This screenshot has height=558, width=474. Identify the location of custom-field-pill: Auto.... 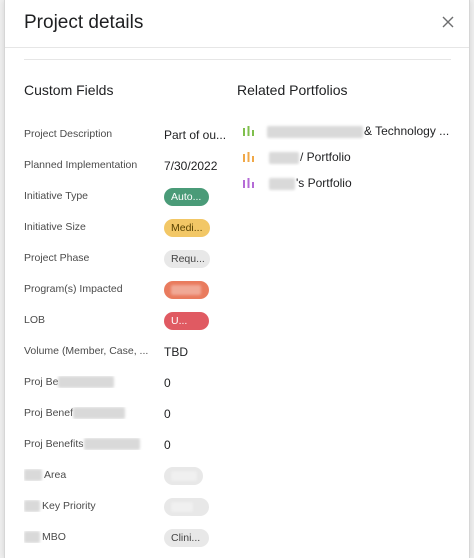
(186, 197).